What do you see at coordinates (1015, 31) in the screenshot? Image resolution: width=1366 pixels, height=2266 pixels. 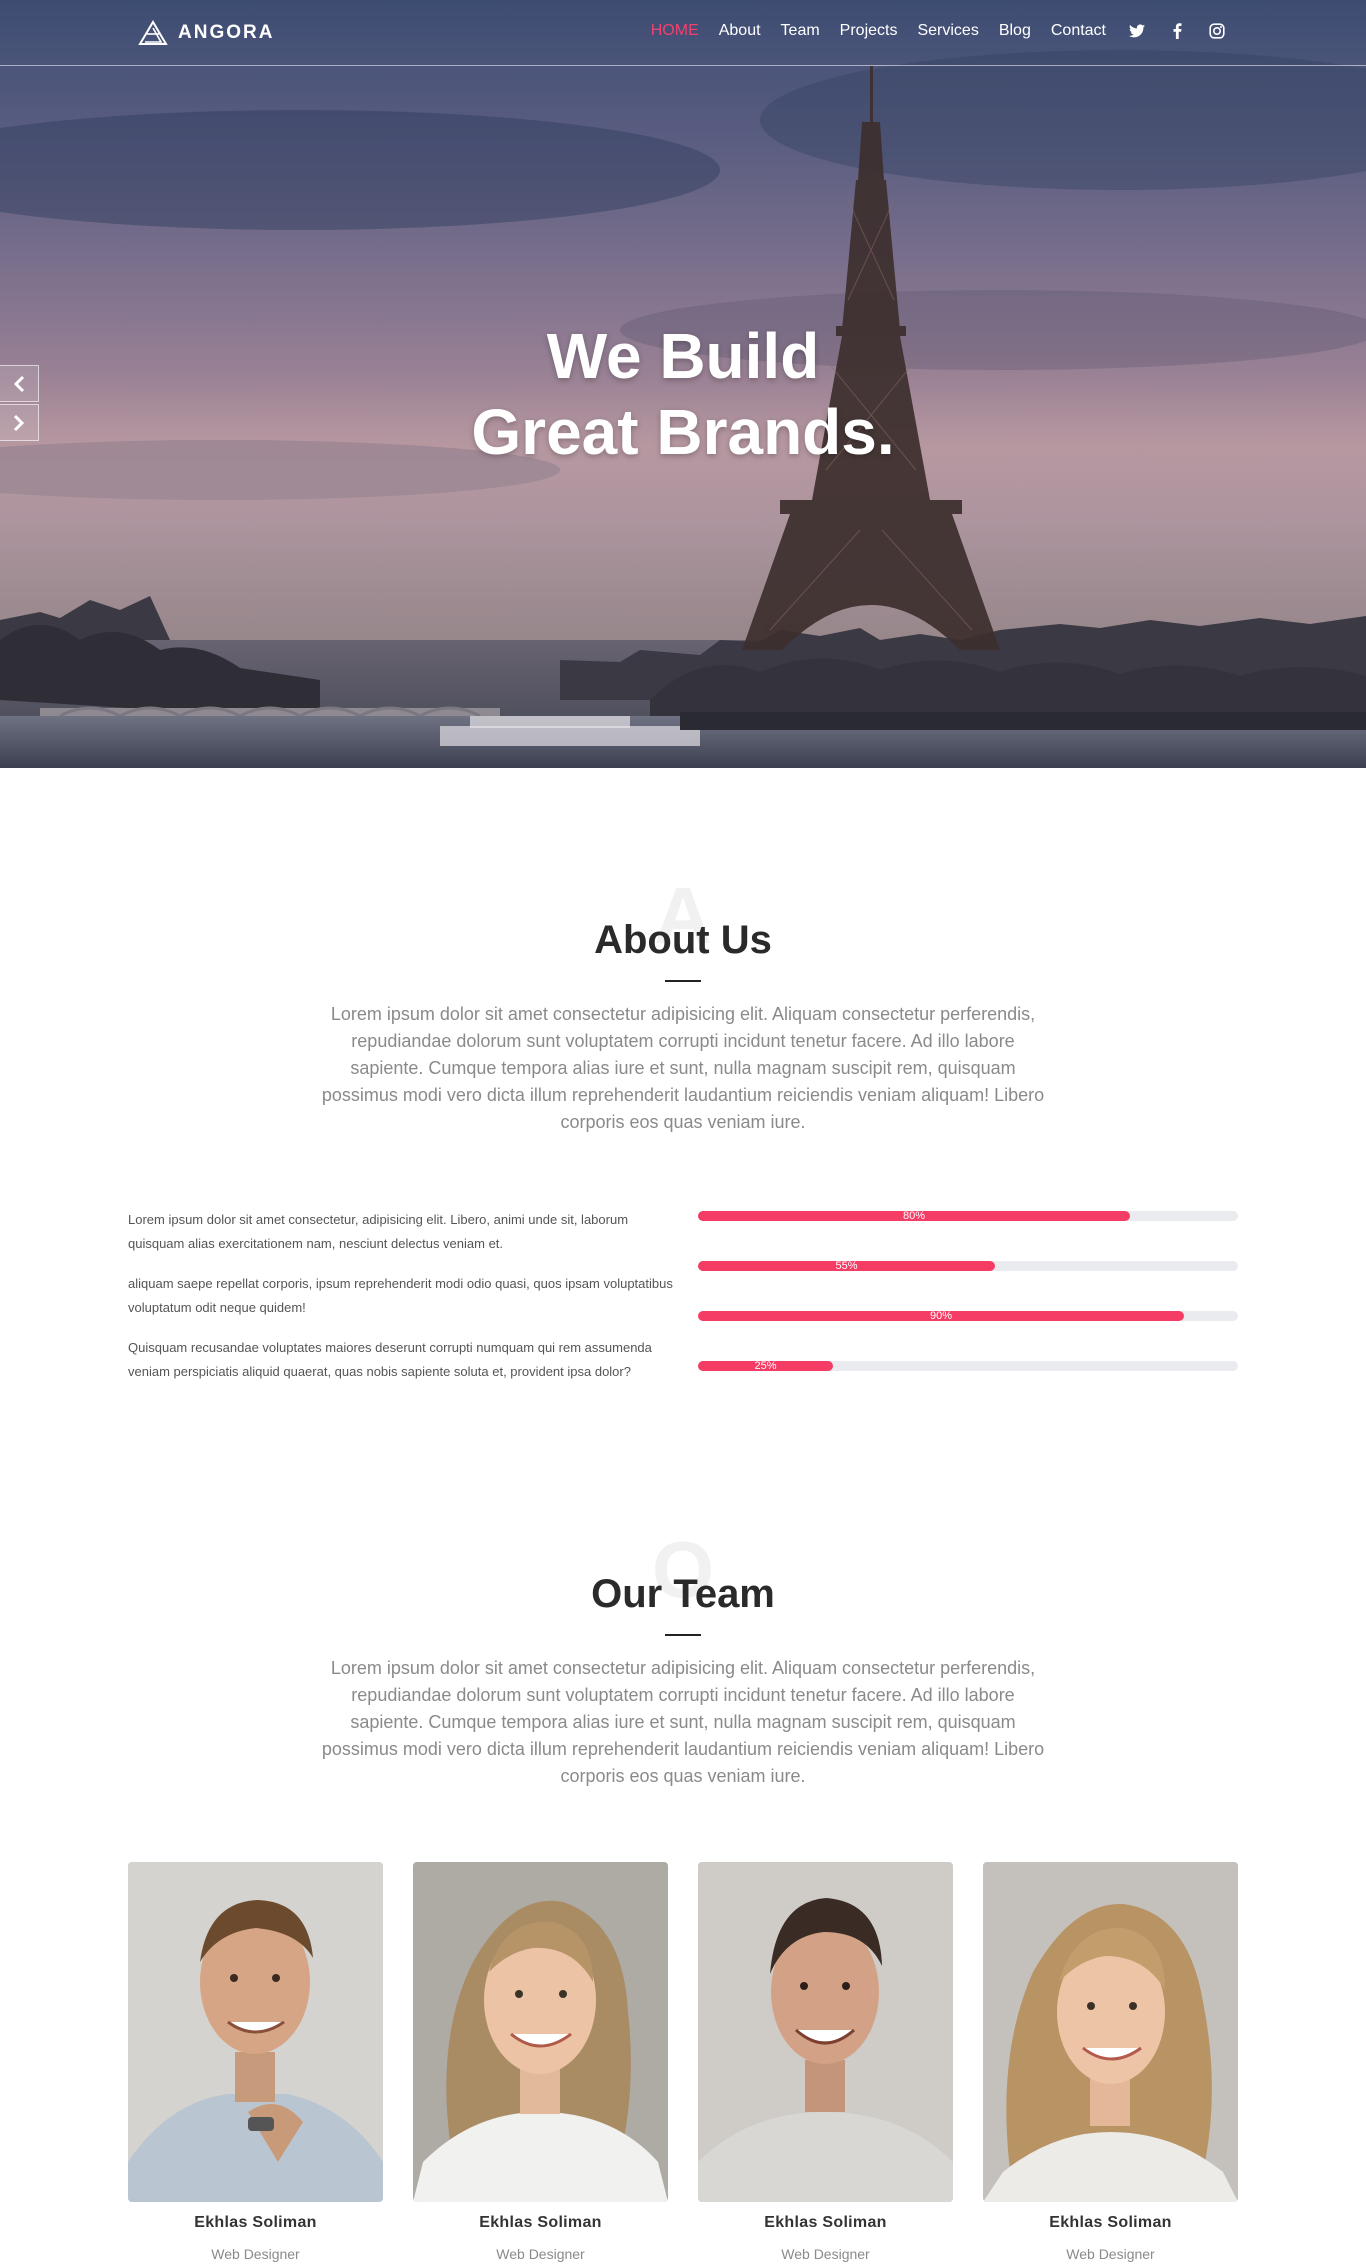 I see `nav-link-blog: Blog` at bounding box center [1015, 31].